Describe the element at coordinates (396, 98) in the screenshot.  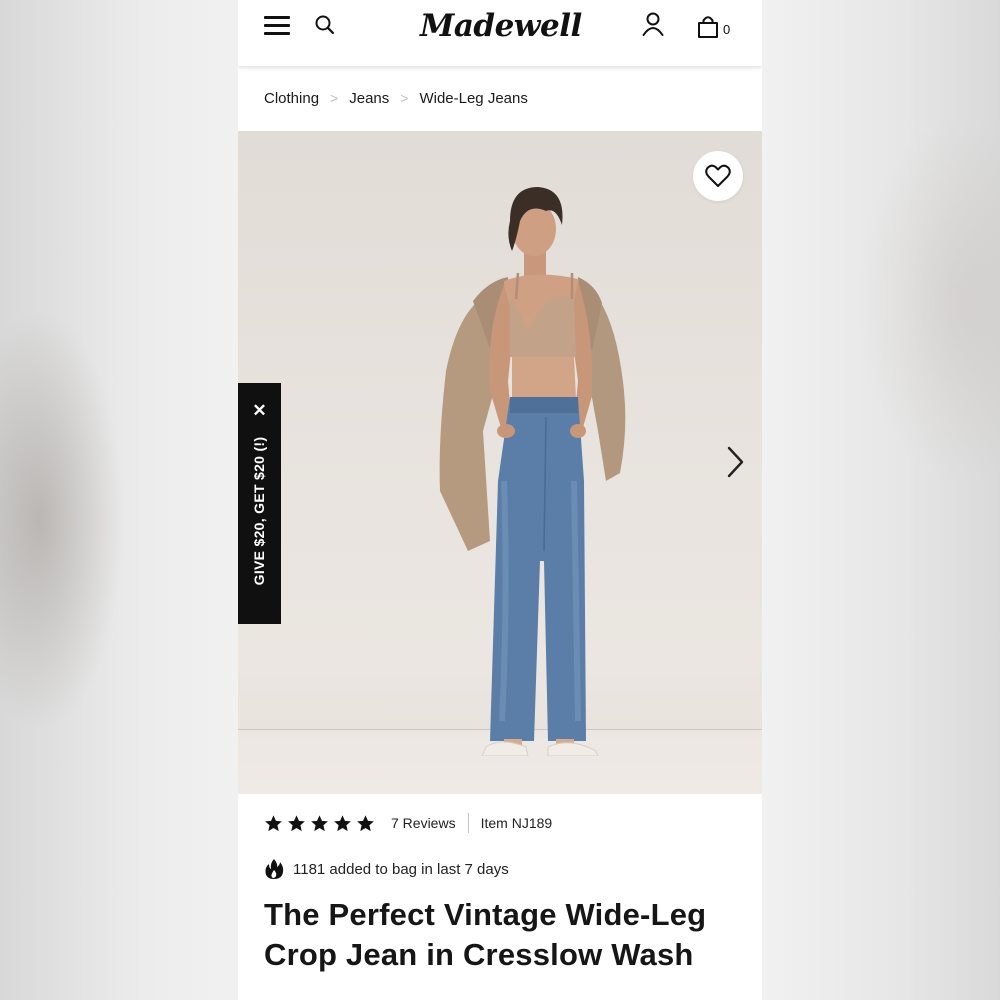
I see `breadcrumb: Clothing > Jeans > Wide-Leg Jeans` at that location.